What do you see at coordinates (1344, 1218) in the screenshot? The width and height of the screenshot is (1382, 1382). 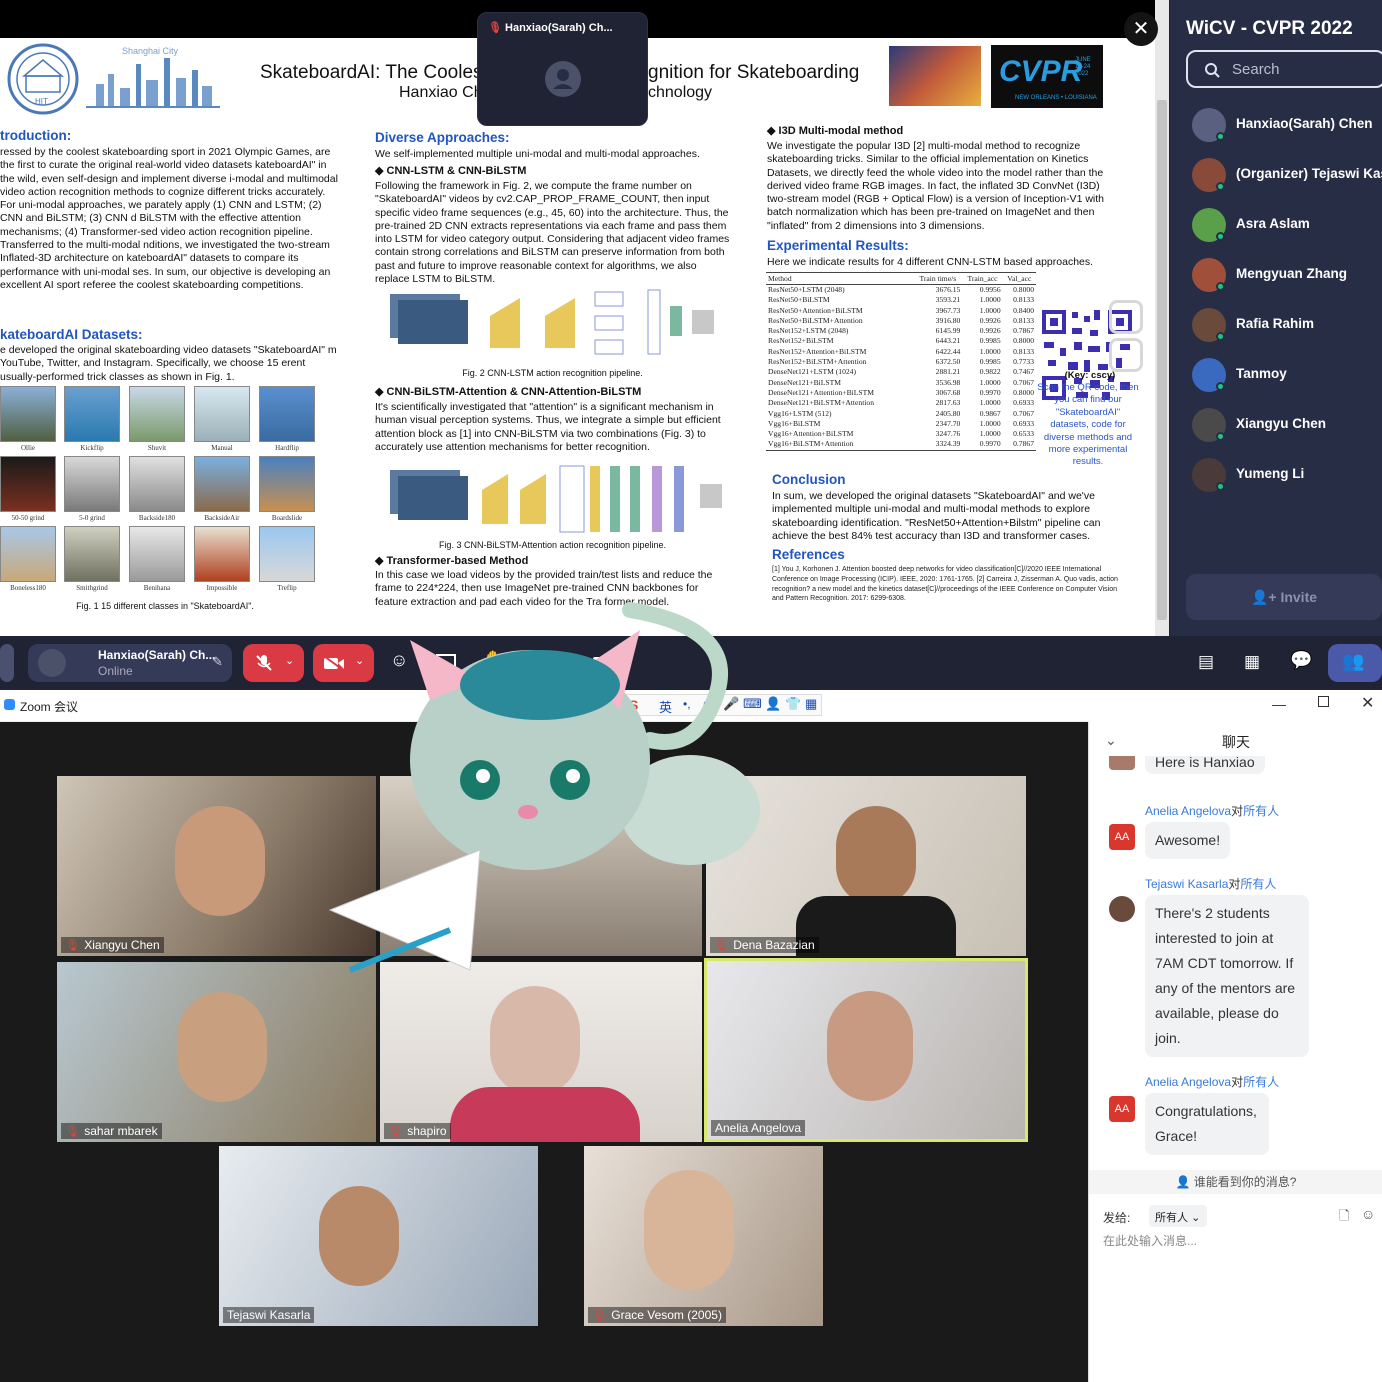 I see `file-icon: 🗋` at bounding box center [1344, 1218].